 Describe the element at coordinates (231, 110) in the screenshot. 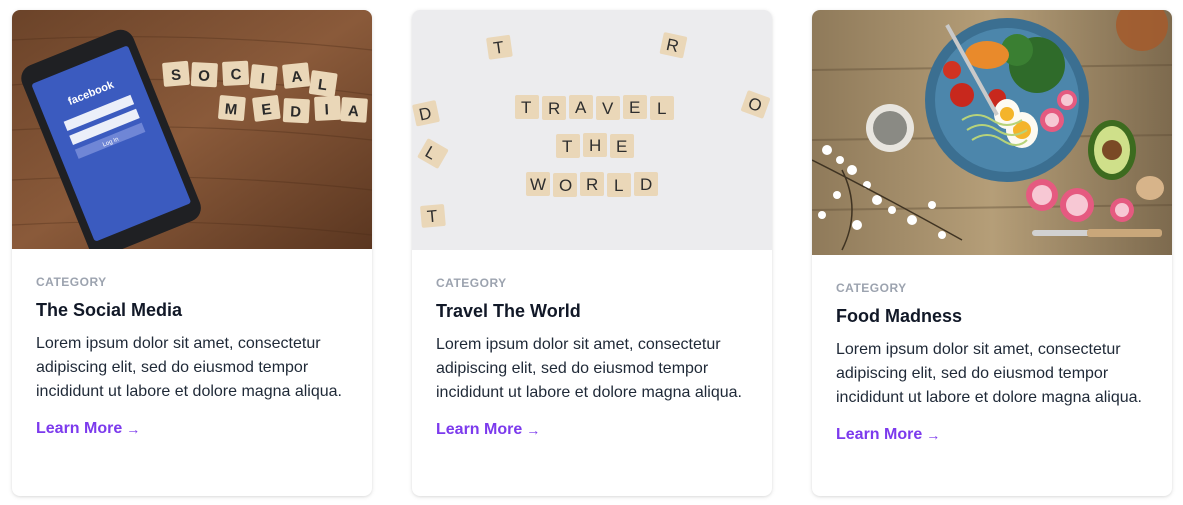

I see `svg-text: M` at that location.